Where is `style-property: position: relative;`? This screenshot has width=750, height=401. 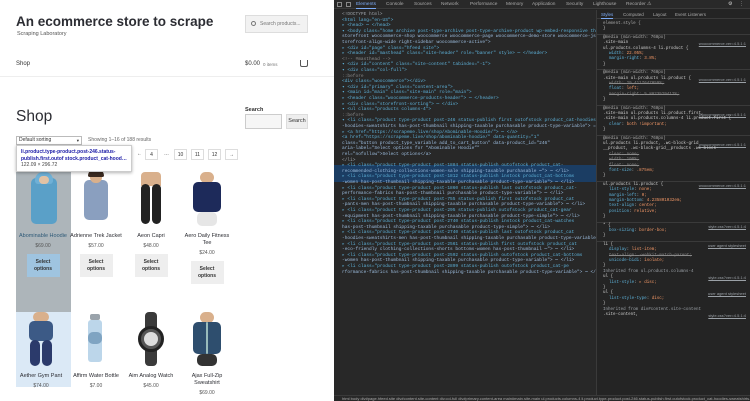 style-property: position: relative; is located at coordinates (633, 212).